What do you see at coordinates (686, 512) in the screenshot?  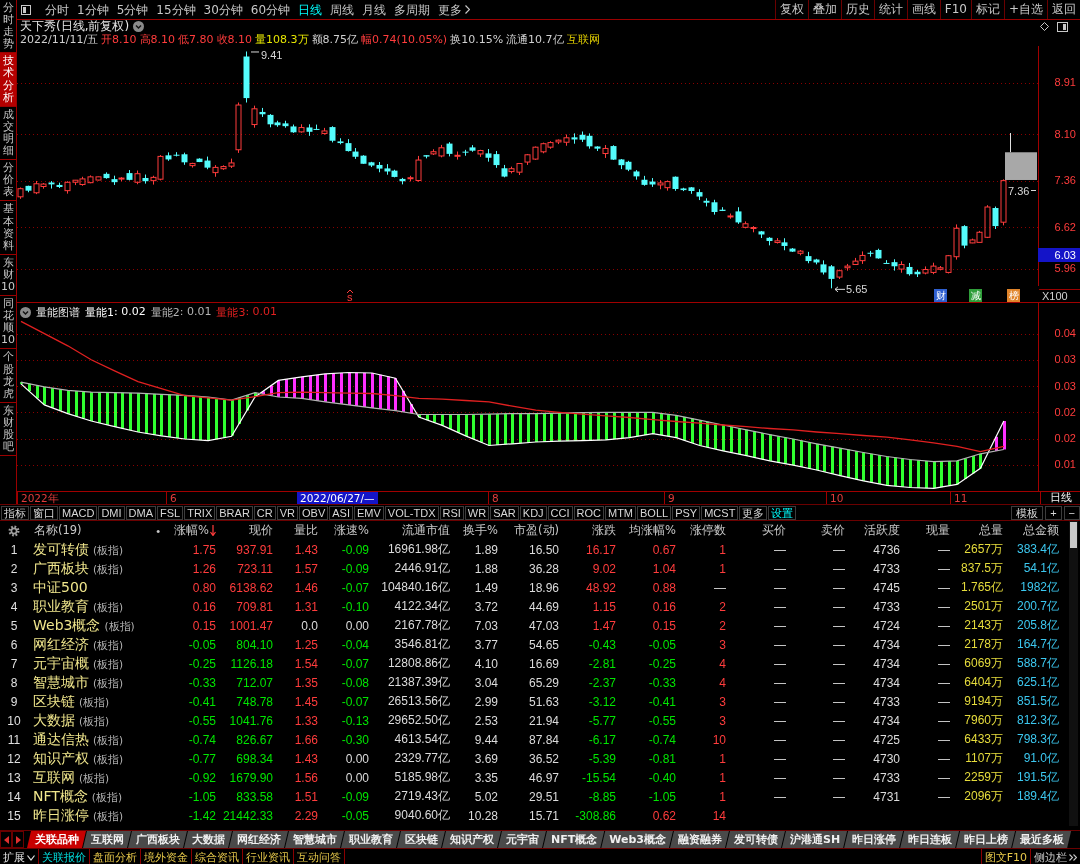 I see `indicator-tab: PSY` at bounding box center [686, 512].